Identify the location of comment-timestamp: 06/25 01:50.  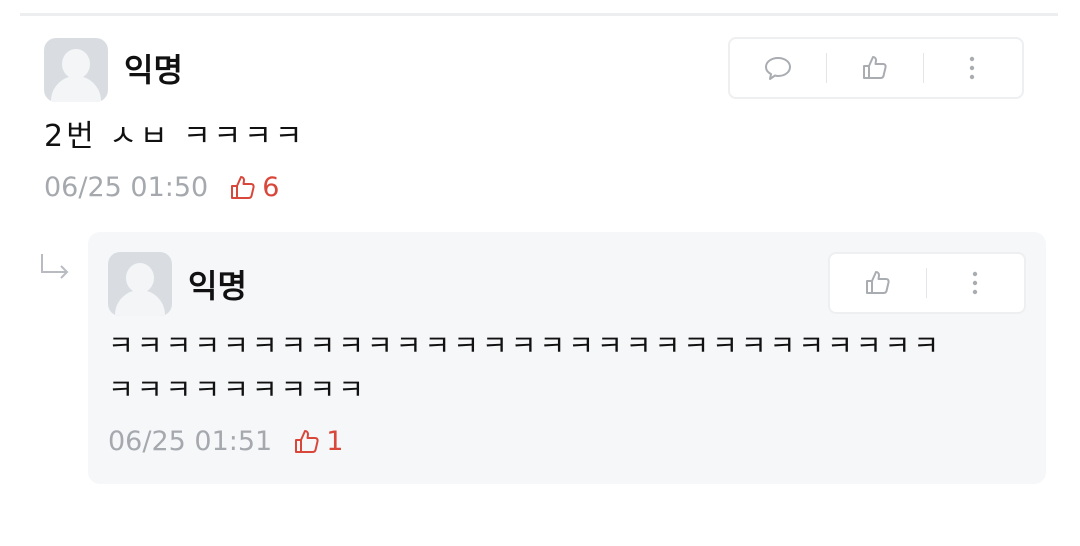
(126, 187).